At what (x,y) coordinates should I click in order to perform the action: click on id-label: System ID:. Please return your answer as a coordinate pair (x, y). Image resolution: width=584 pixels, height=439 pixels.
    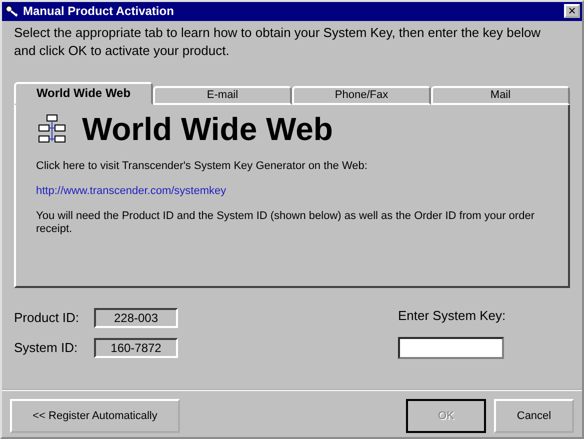
    Looking at the image, I should click on (46, 348).